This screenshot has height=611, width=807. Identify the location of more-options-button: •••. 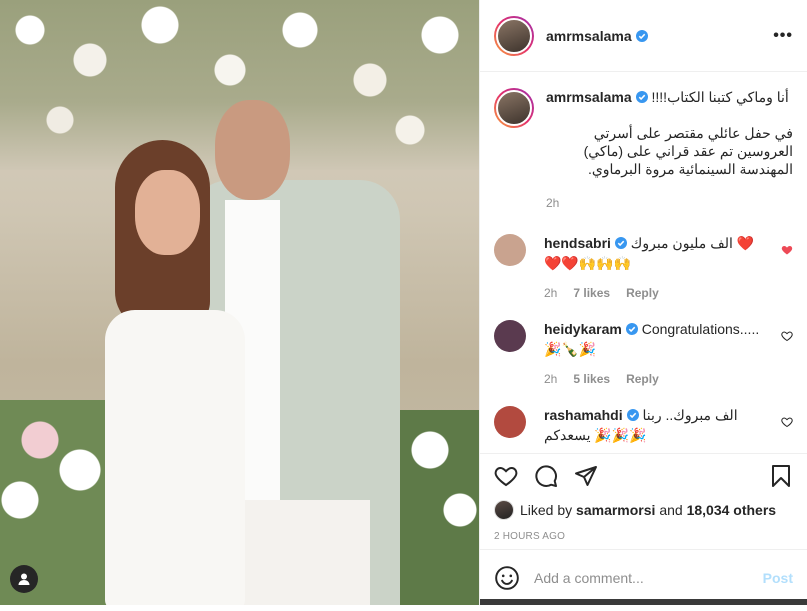
(783, 36).